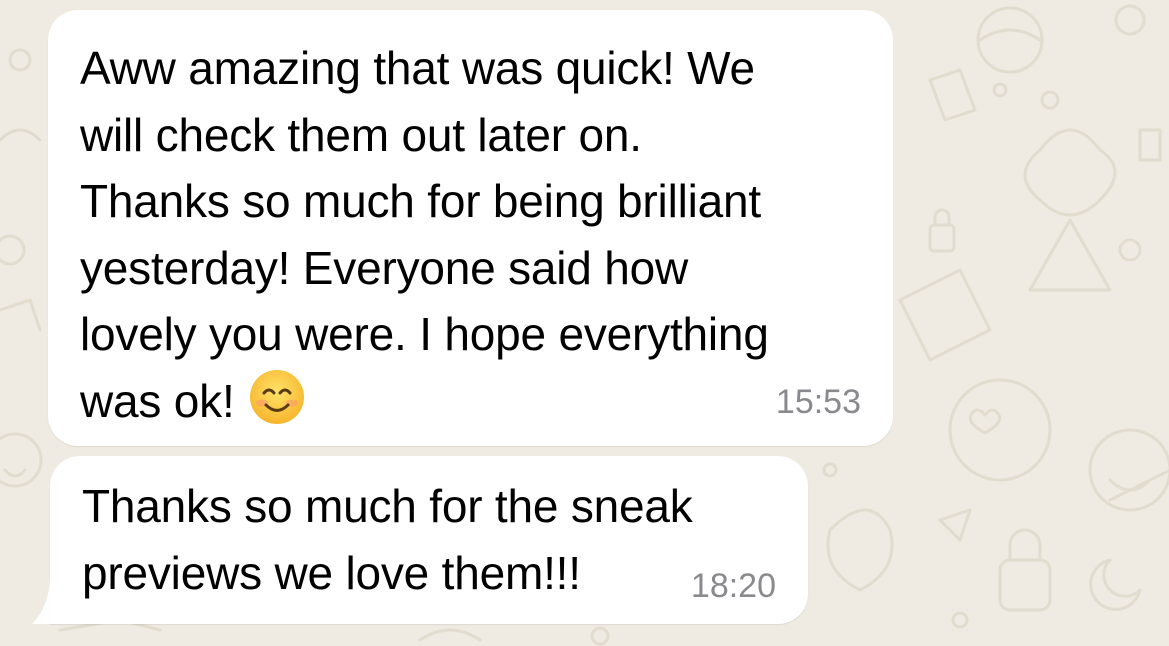 The height and width of the screenshot is (646, 1169). I want to click on message-timestamp: 18:20, so click(733, 586).